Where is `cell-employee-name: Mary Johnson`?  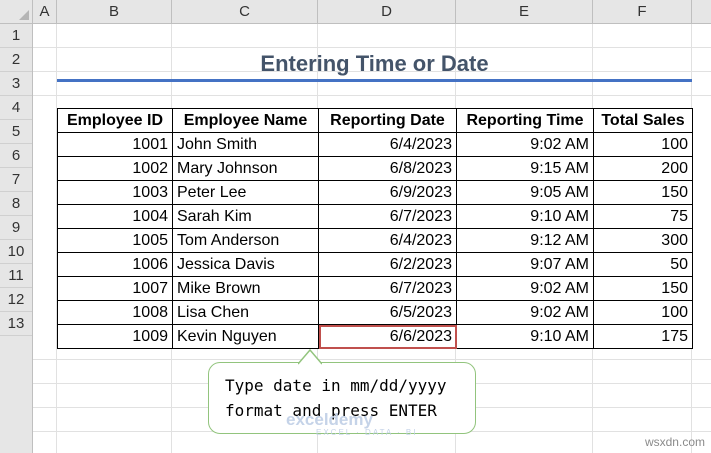
cell-employee-name: Mary Johnson is located at coordinates (245, 168).